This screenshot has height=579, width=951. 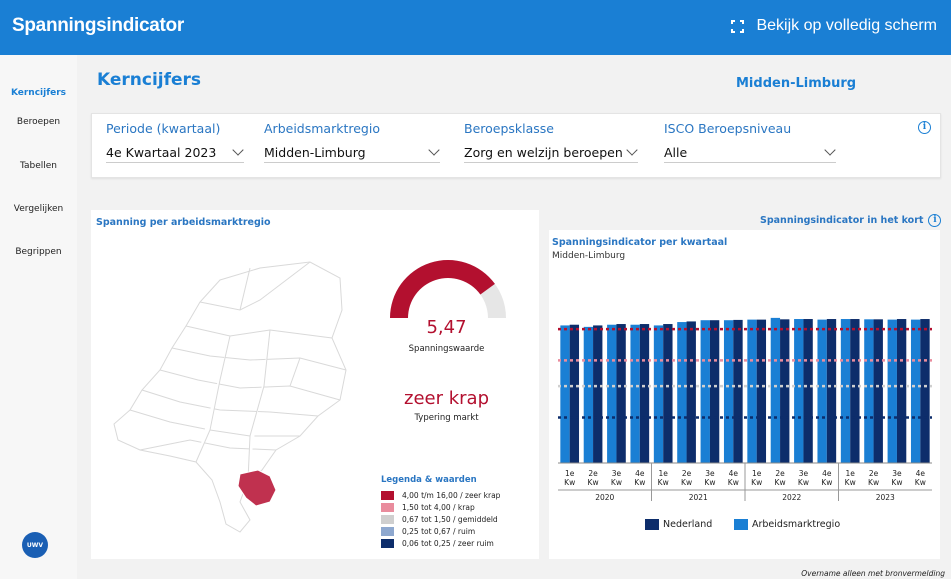 What do you see at coordinates (38, 209) in the screenshot?
I see `sidebar-item-vergelijken: Vergelijken` at bounding box center [38, 209].